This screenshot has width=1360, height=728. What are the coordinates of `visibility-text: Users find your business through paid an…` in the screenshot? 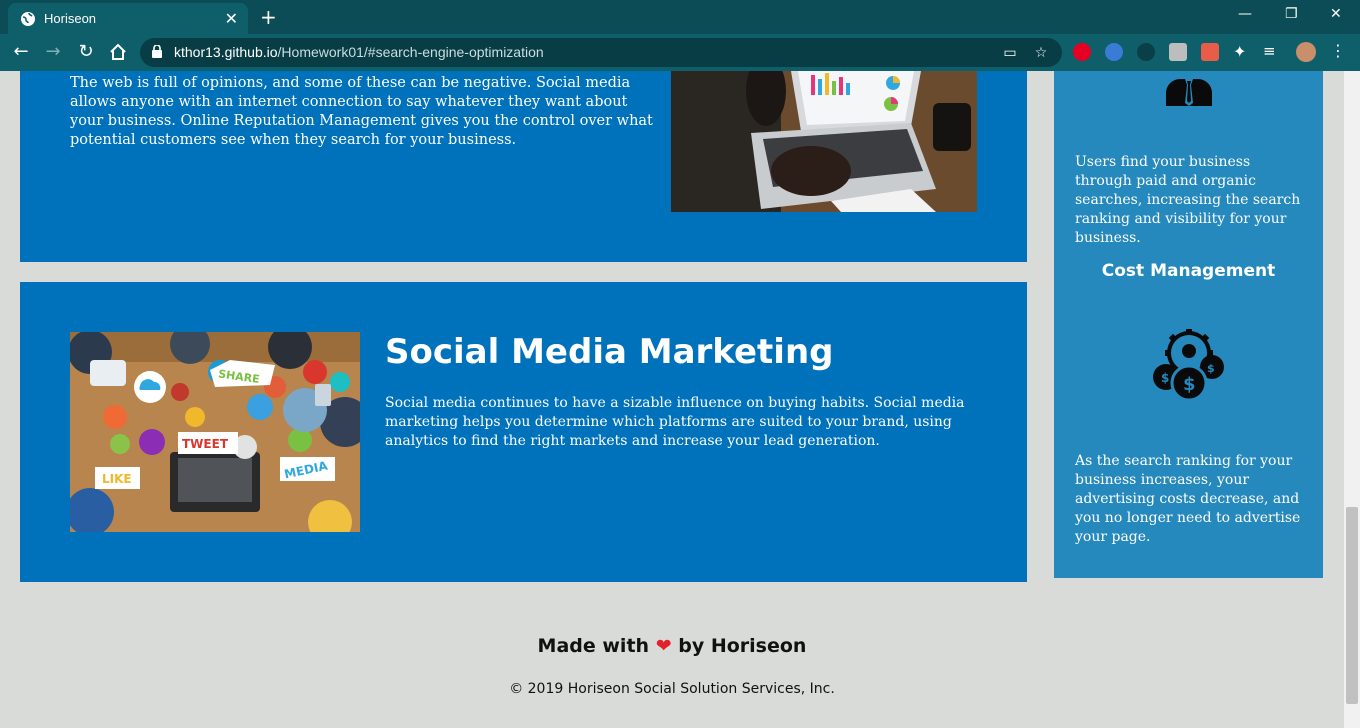 It's located at (1188, 200).